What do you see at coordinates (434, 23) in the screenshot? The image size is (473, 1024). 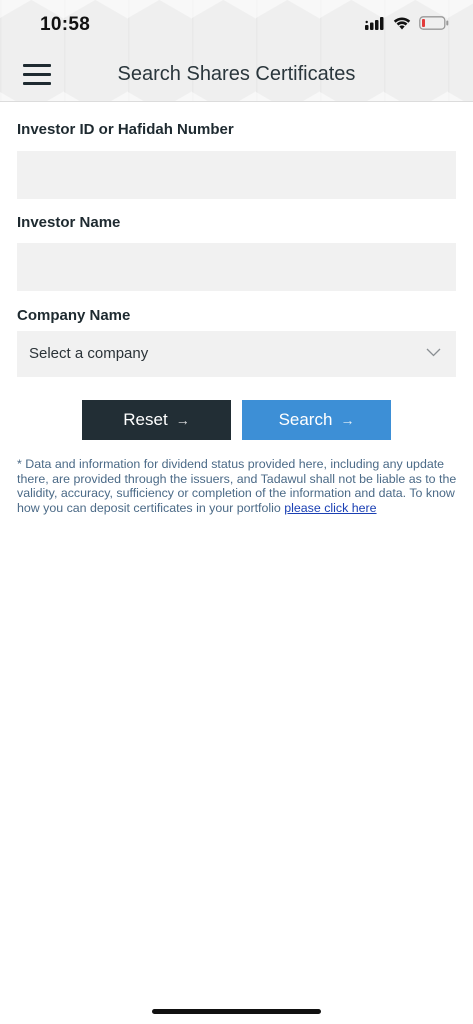 I see `battery-icon` at bounding box center [434, 23].